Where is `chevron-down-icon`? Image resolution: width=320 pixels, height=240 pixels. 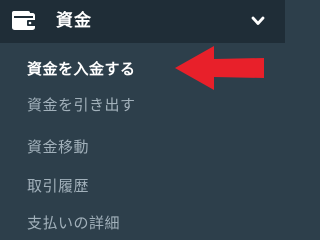
chevron-down-icon is located at coordinates (258, 21).